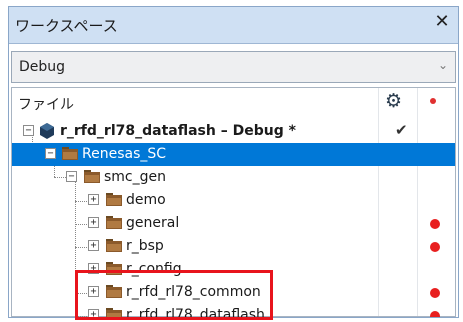 This screenshot has width=463, height=322. Describe the element at coordinates (135, 177) in the screenshot. I see `folder-label: smc_gen` at that location.